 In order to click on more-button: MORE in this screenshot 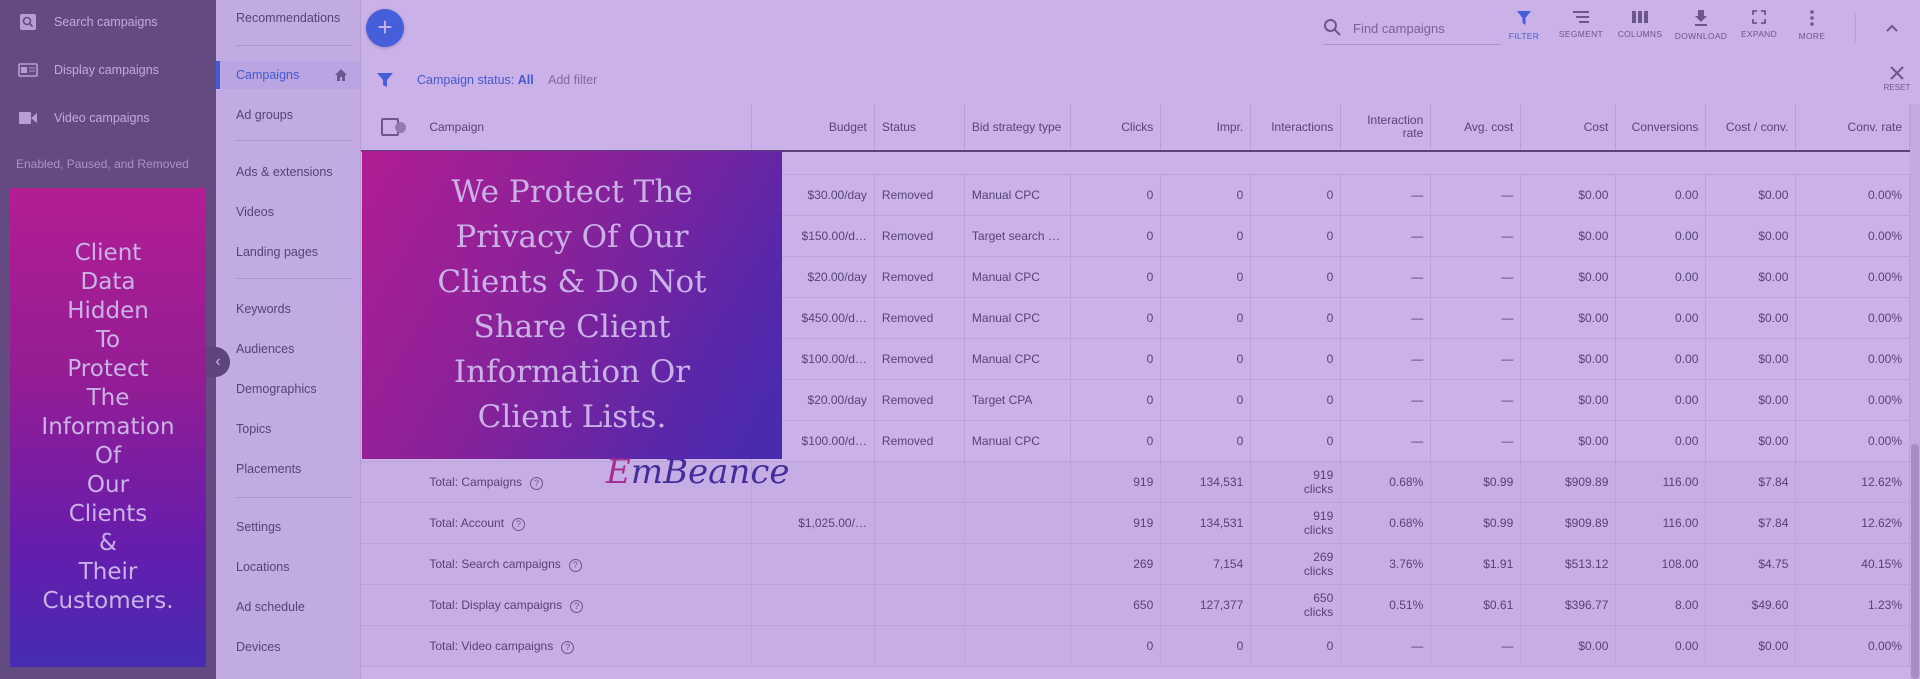, I will do `click(1812, 30)`.